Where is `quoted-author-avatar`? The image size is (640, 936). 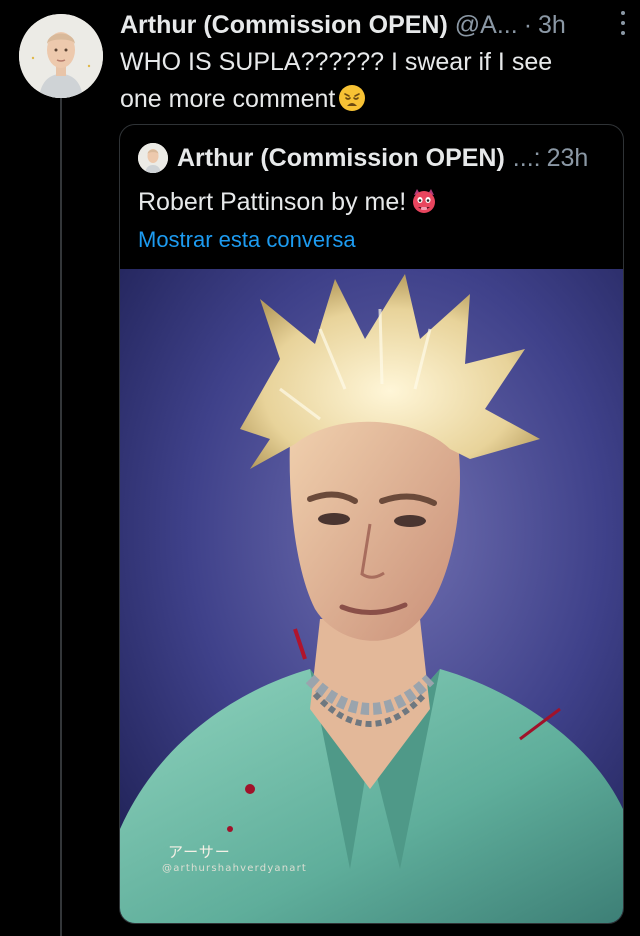
quoted-author-avatar is located at coordinates (153, 158).